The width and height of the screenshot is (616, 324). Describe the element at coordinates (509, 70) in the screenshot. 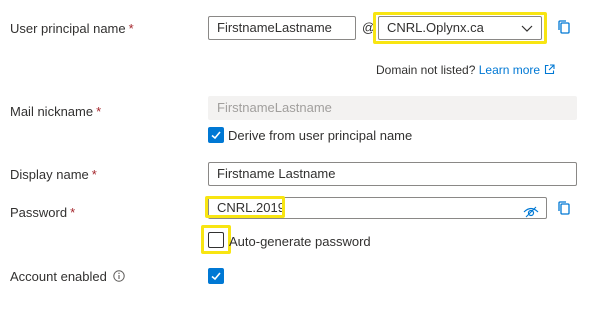

I see `learn-more-label: Learn more` at that location.